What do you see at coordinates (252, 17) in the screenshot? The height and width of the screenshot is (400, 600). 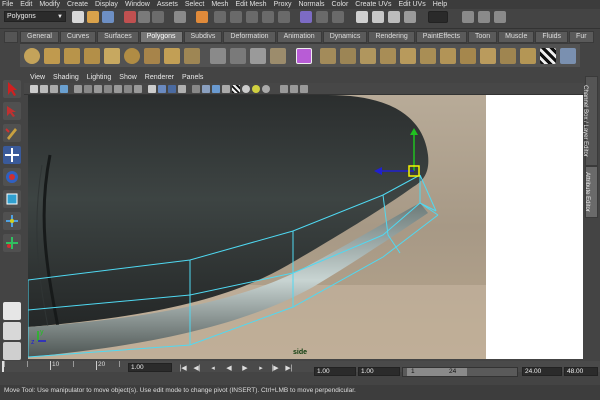 I see `snap-point-icon` at bounding box center [252, 17].